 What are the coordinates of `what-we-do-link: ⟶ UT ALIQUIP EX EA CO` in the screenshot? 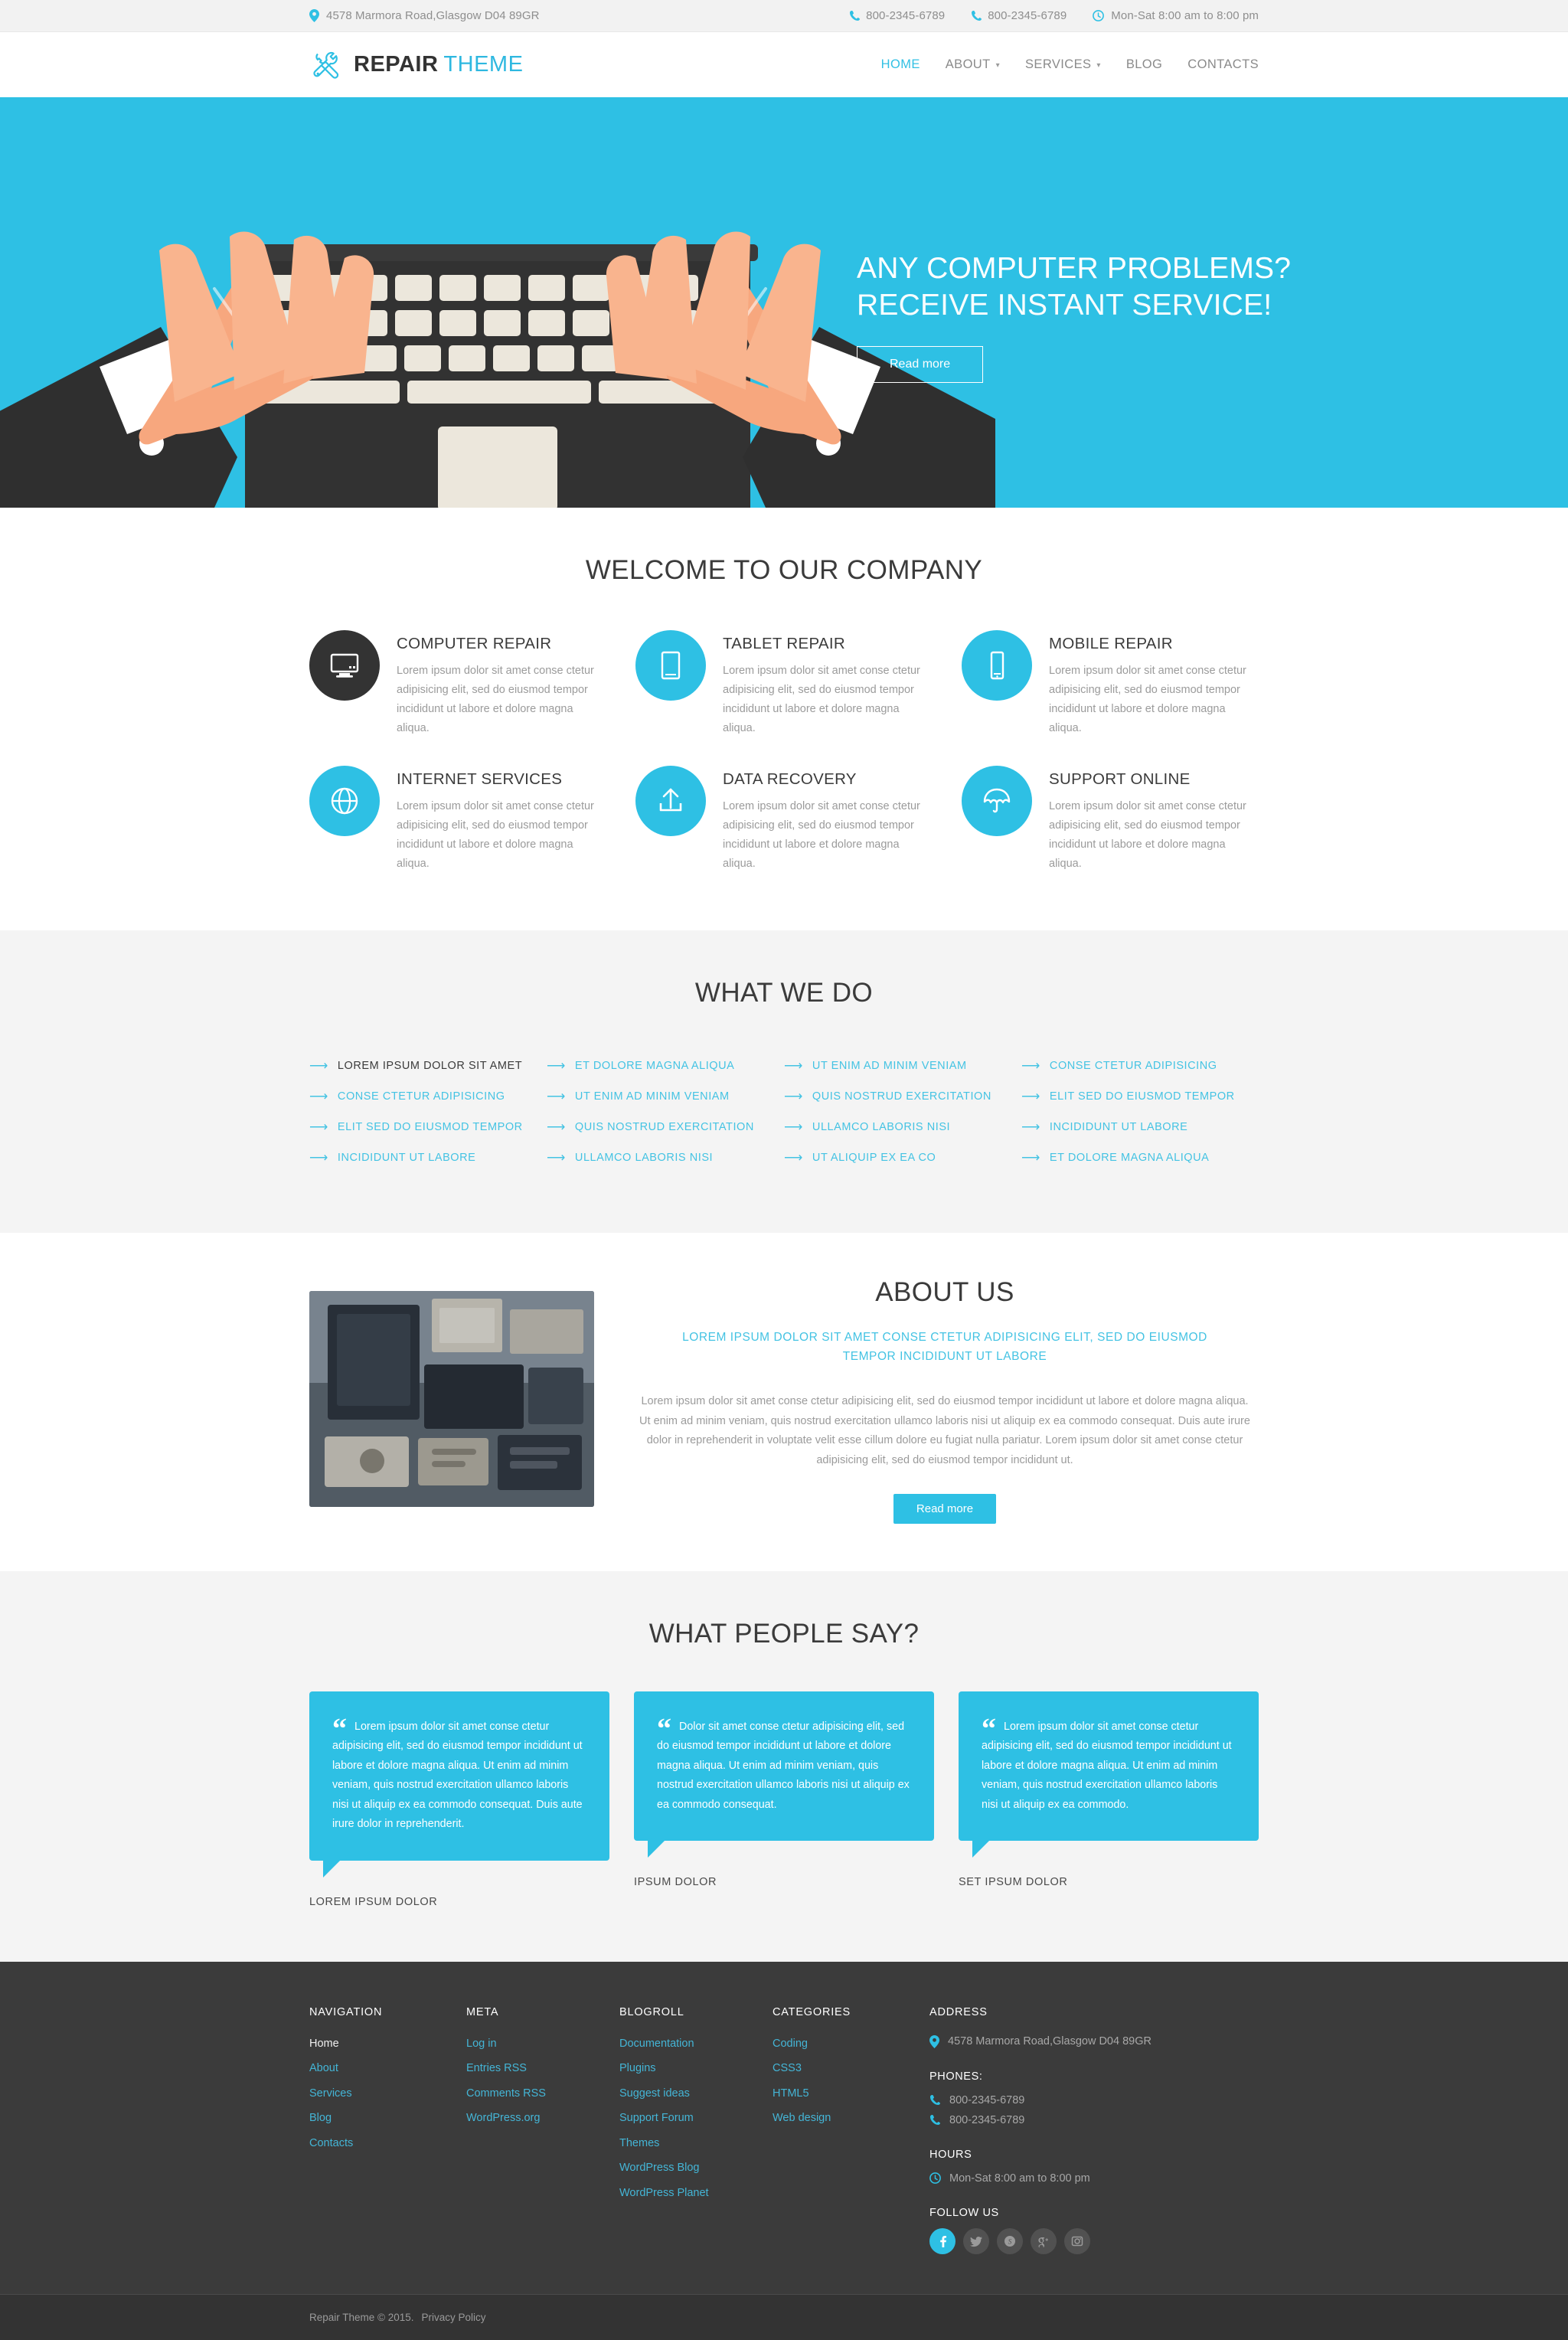 It's located at (902, 1157).